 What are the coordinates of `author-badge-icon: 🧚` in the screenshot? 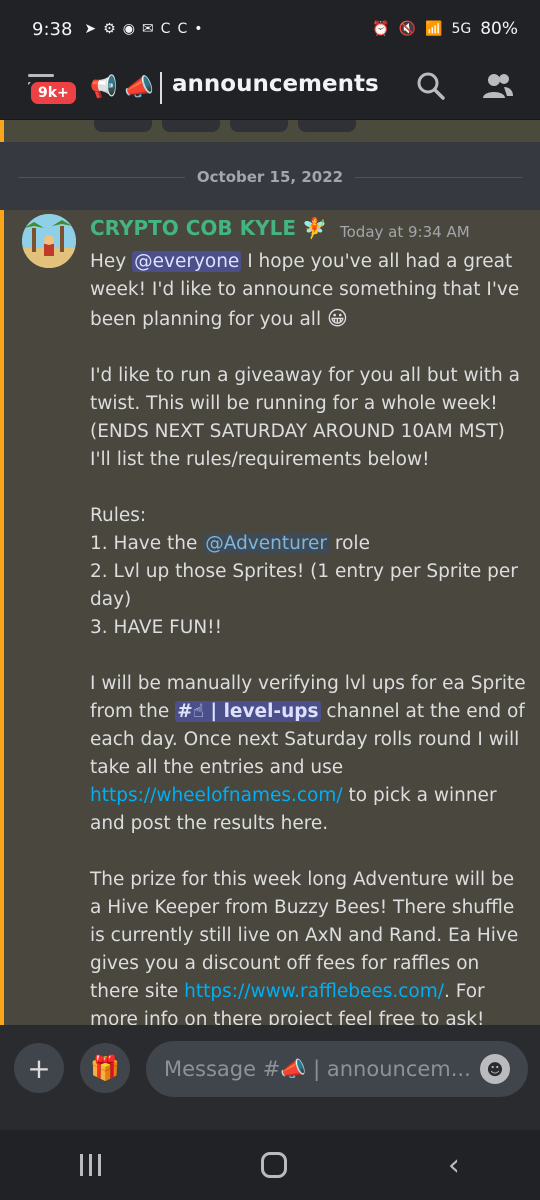 It's located at (314, 228).